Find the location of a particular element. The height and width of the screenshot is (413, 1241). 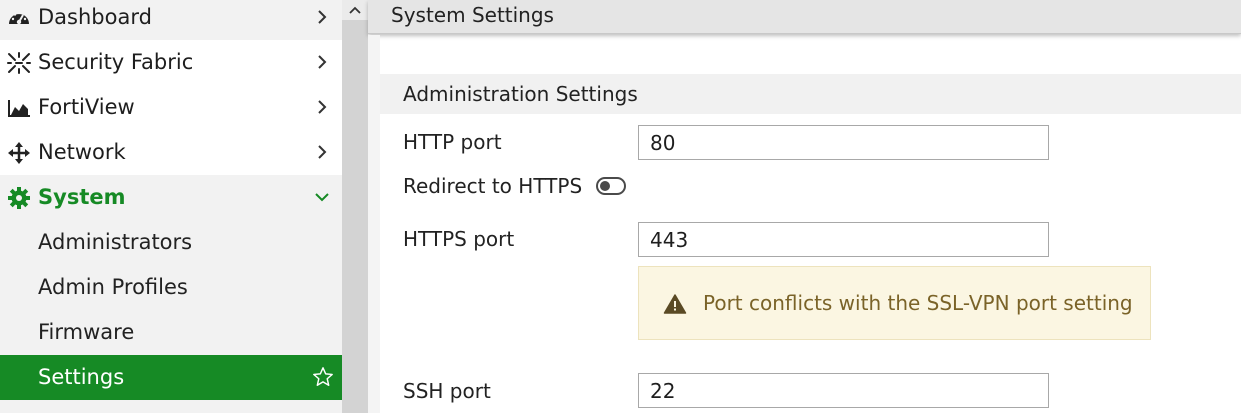

toggle-knob is located at coordinates (605, 186).